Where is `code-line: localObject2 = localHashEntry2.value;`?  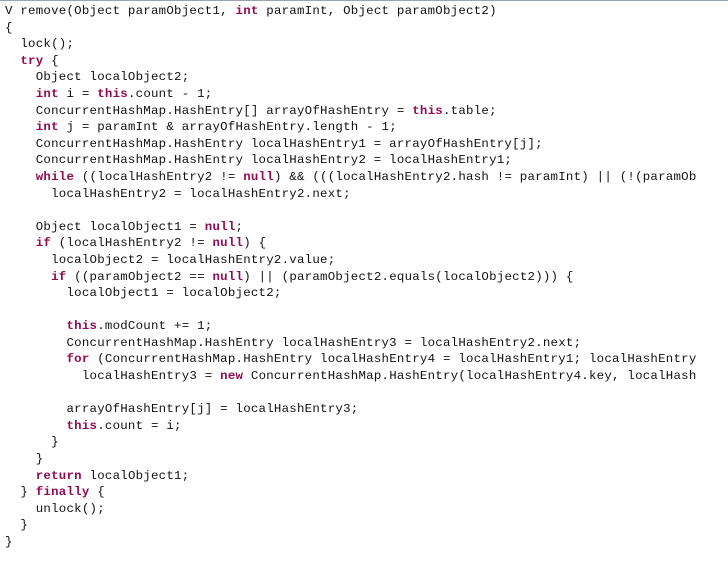
code-line: localObject2 = localHashEntry2.value; is located at coordinates (170, 259).